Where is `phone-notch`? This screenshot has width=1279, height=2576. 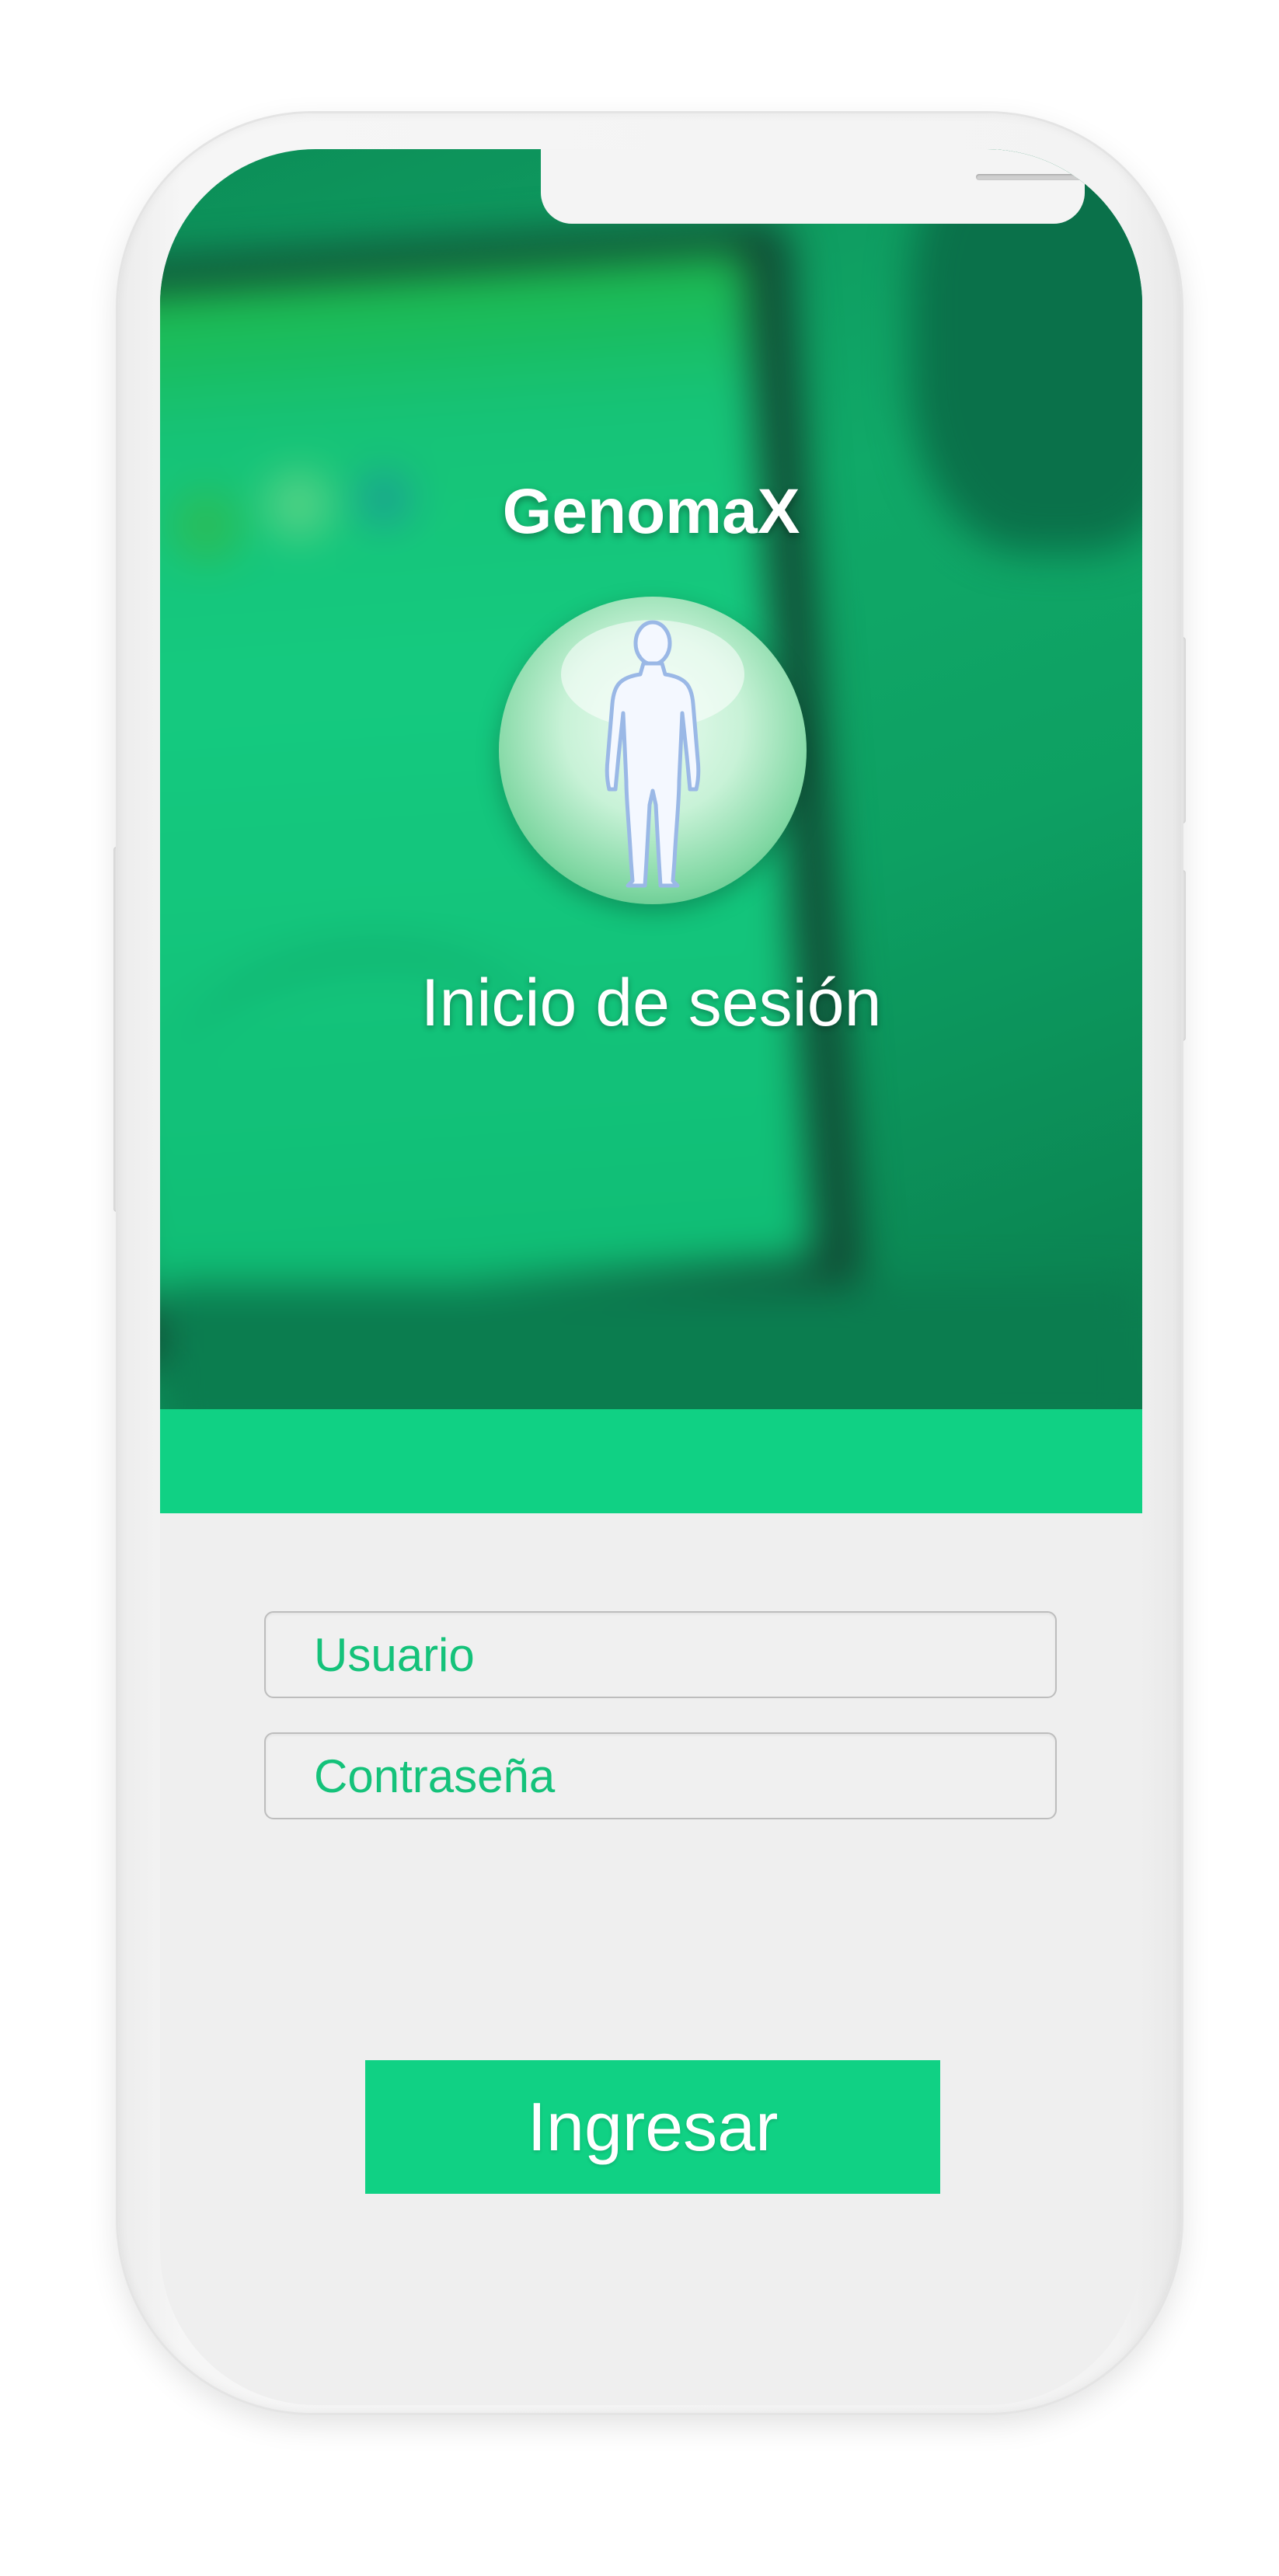
phone-notch is located at coordinates (817, 186).